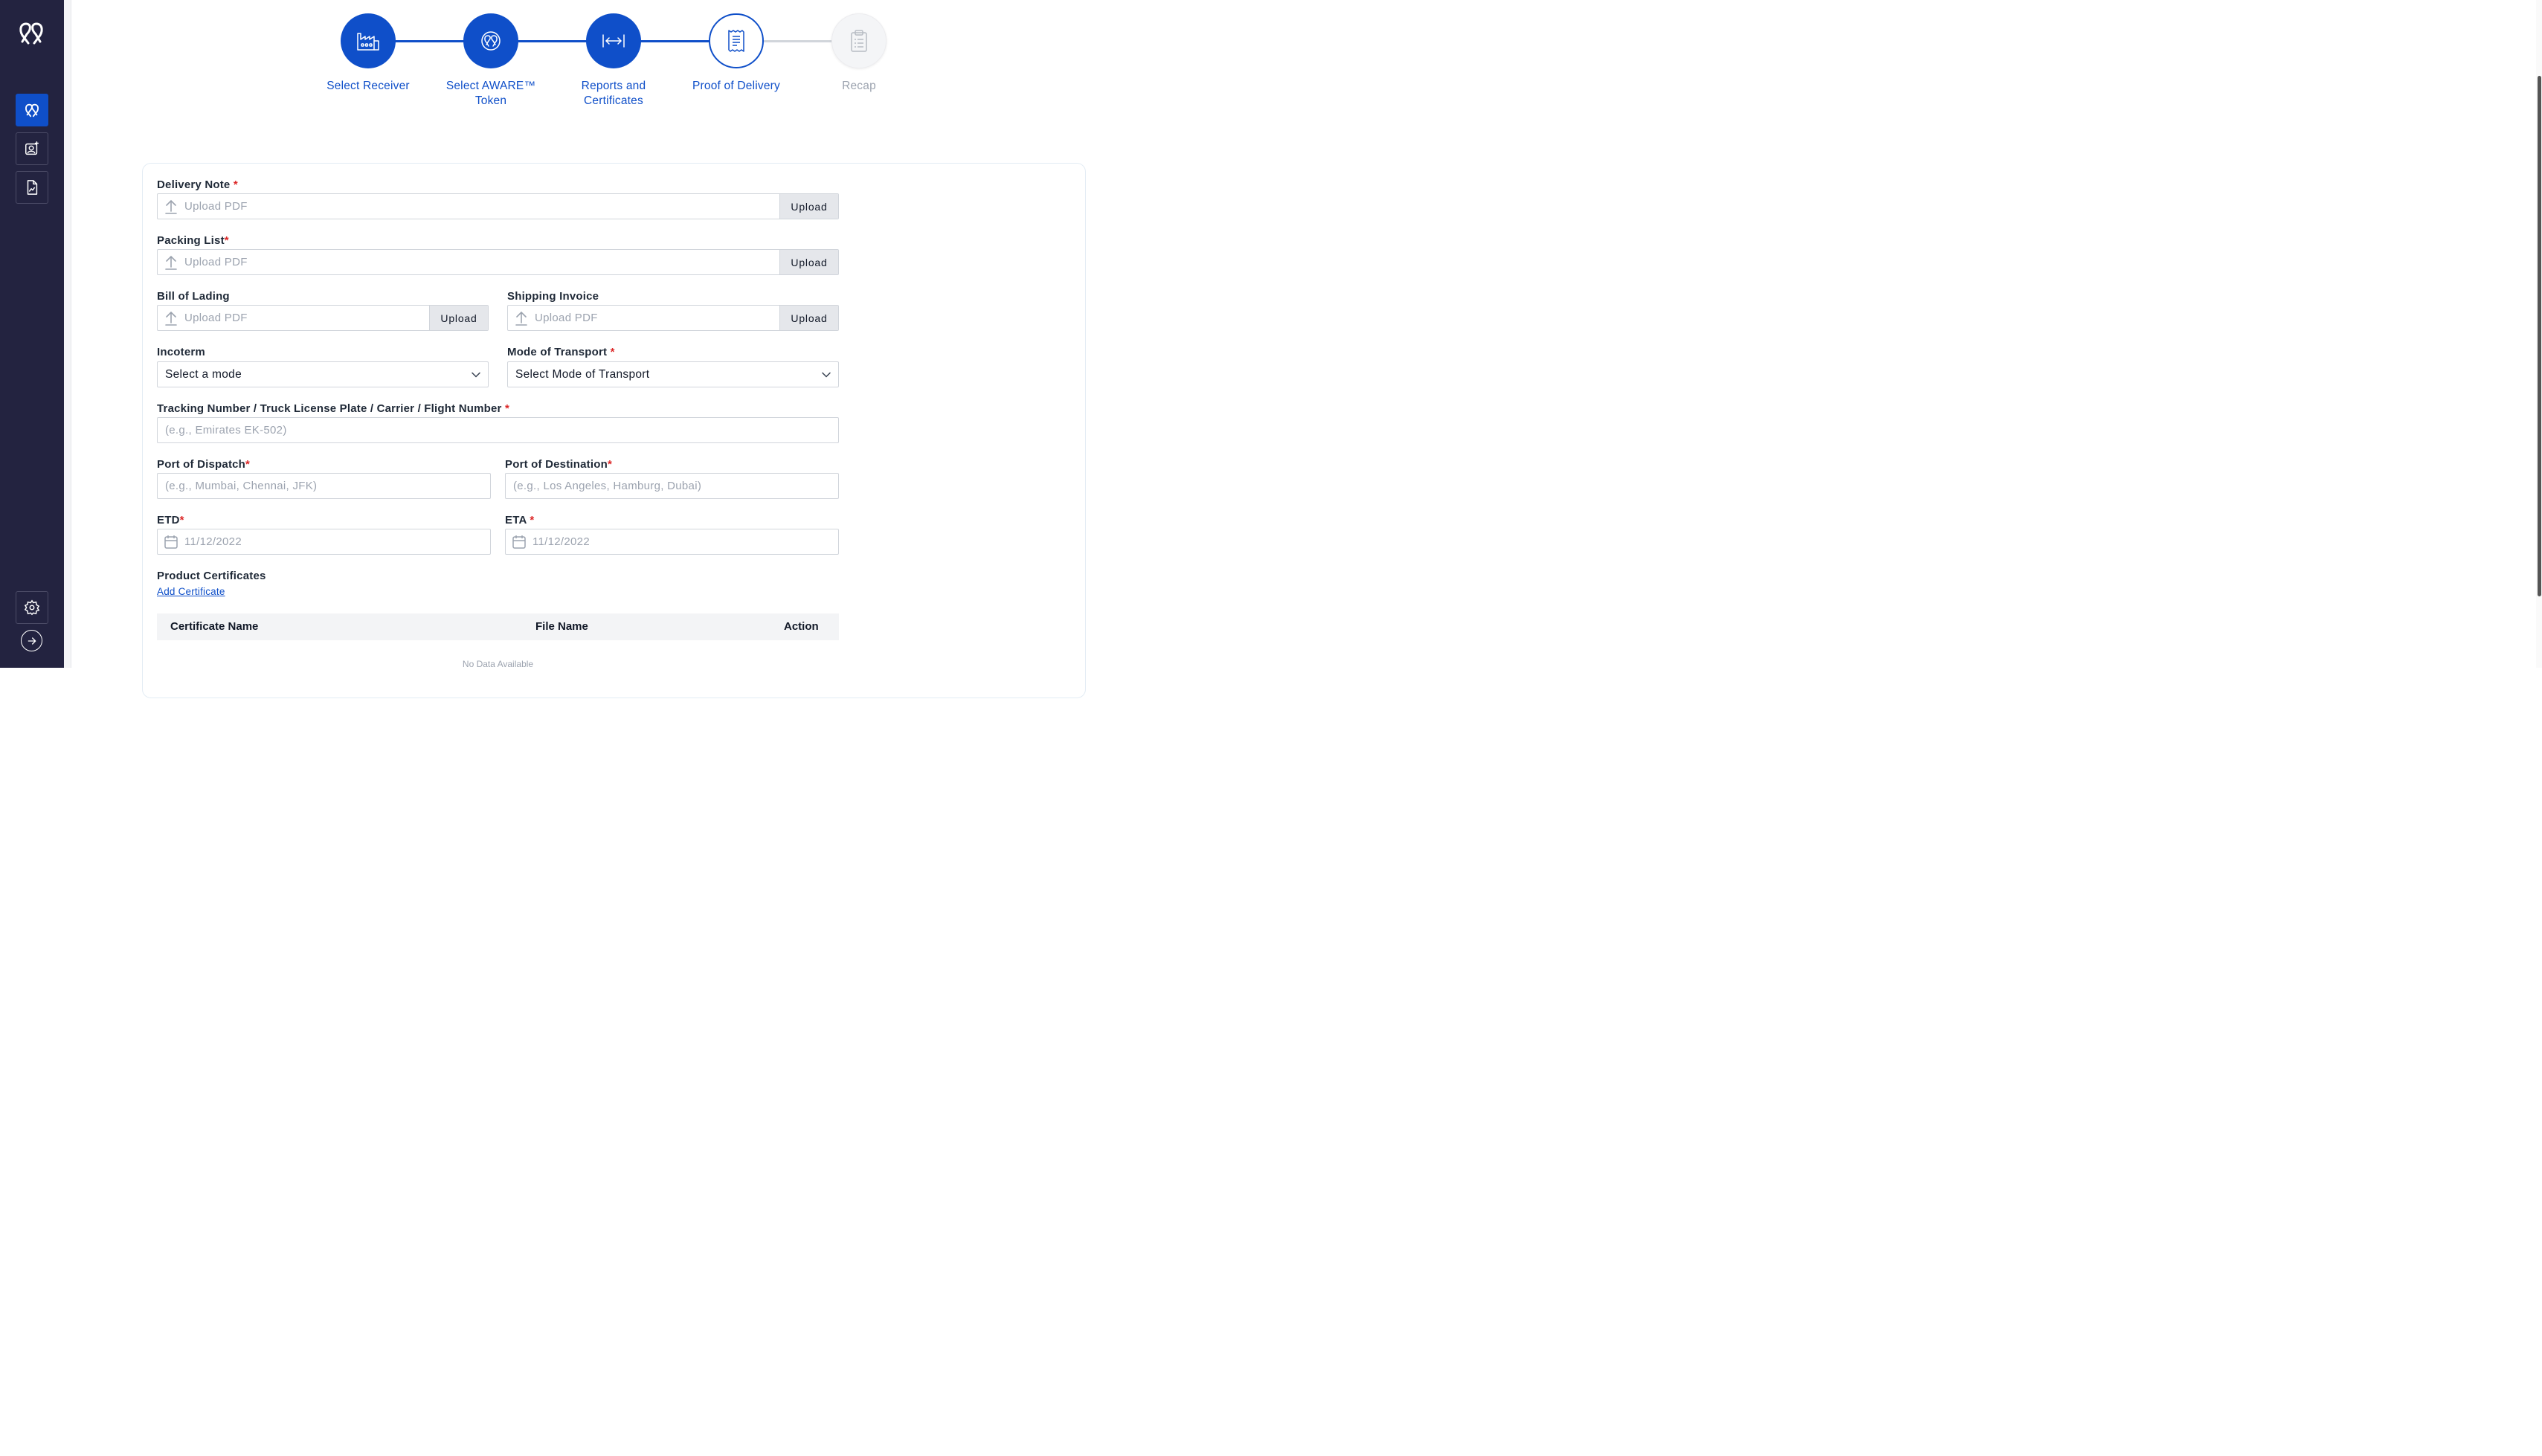  I want to click on step-label: Recap, so click(859, 86).